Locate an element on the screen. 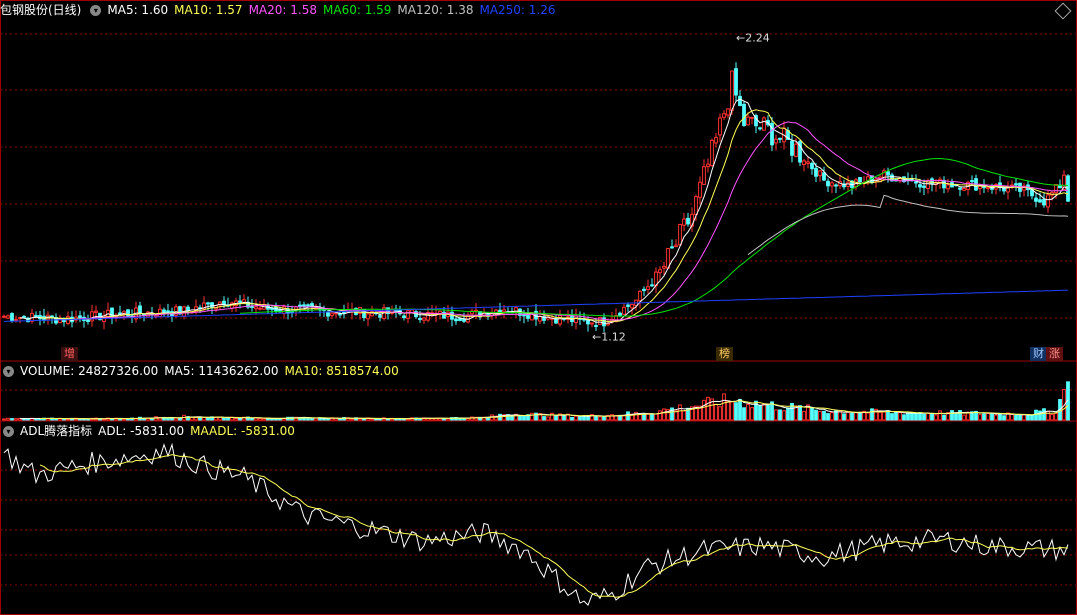  tag-zhang: 涨 is located at coordinates (1054, 354).